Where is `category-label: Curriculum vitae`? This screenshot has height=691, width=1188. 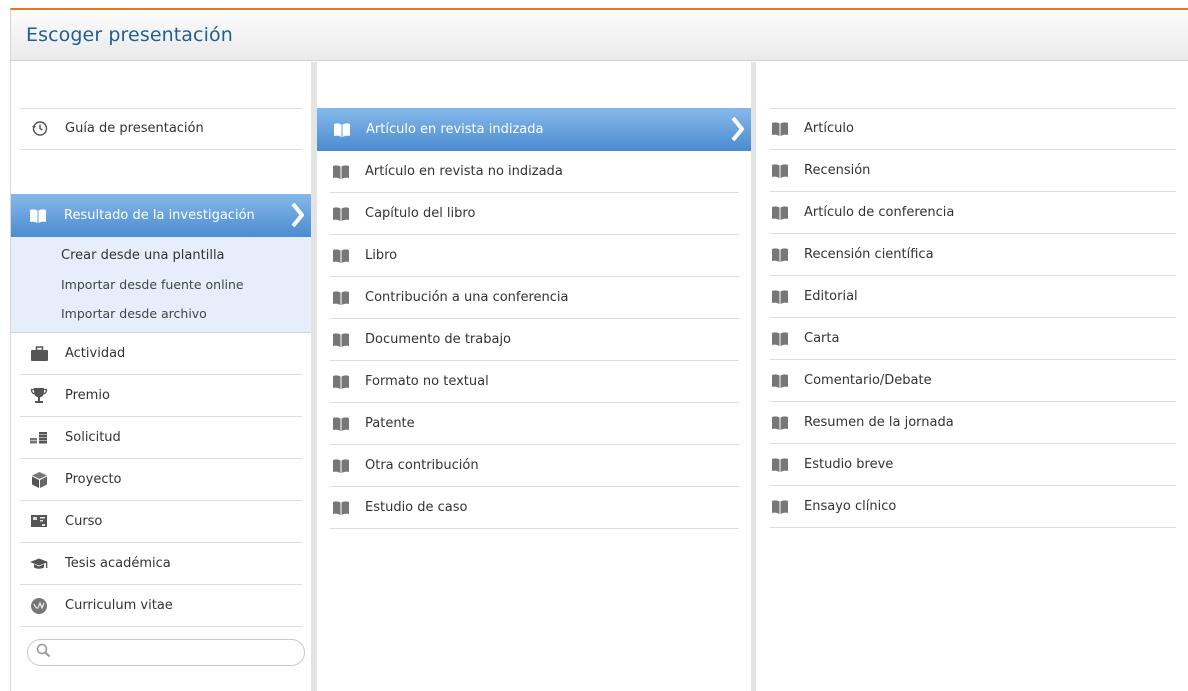 category-label: Curriculum vitae is located at coordinates (119, 605).